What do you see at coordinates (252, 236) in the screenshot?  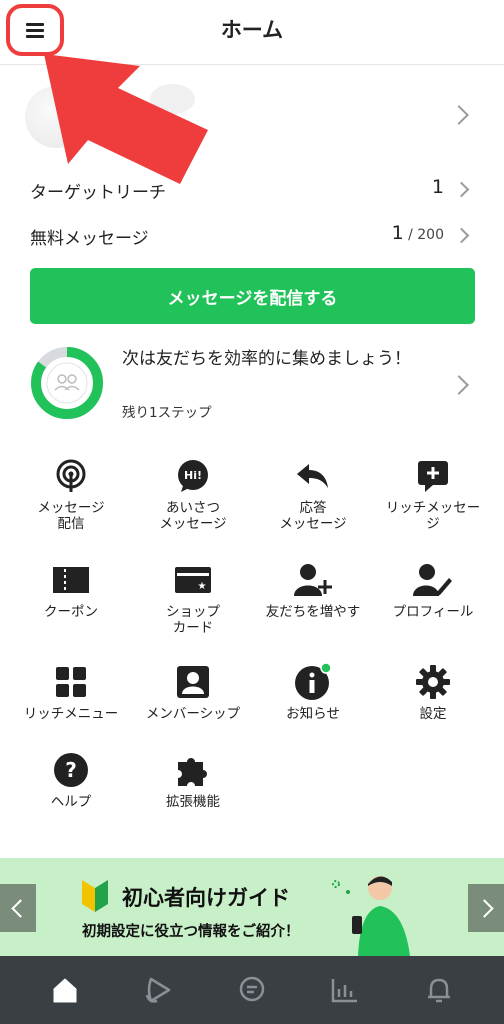 I see `free-message-row: 無料メッセージ 1 / 200` at bounding box center [252, 236].